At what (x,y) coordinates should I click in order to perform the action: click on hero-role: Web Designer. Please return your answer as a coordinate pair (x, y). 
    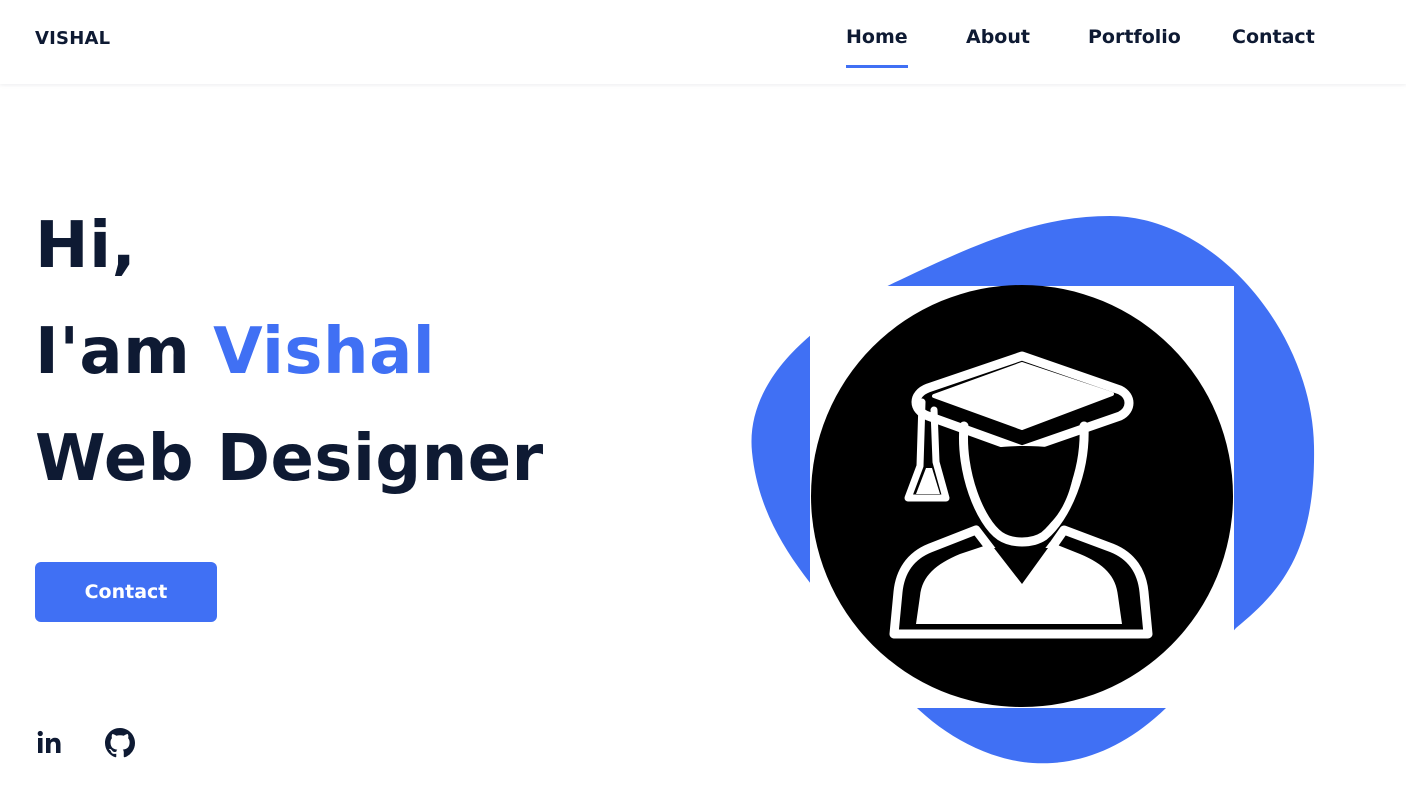
    Looking at the image, I should click on (289, 459).